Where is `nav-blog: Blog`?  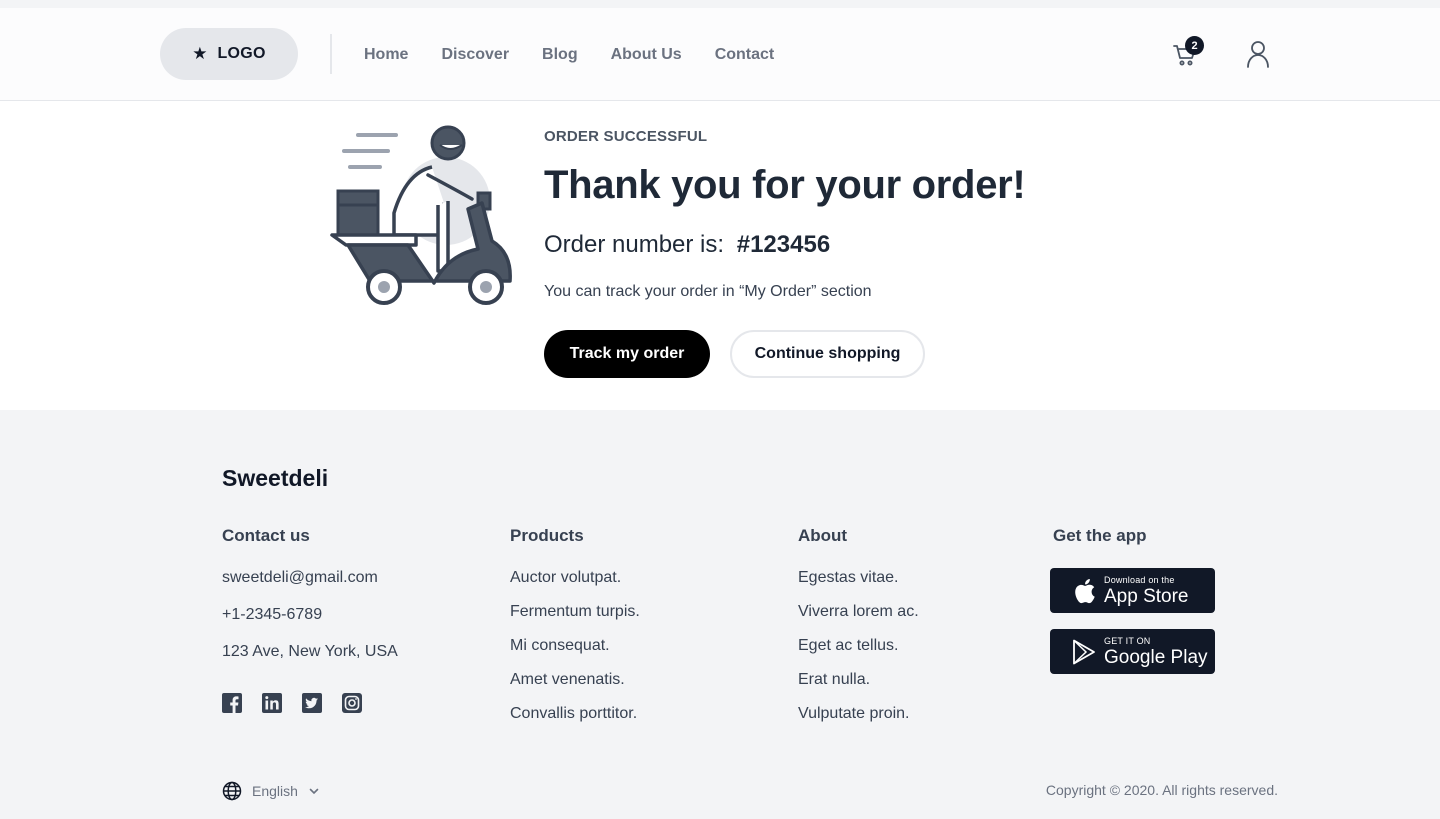 nav-blog: Blog is located at coordinates (560, 55).